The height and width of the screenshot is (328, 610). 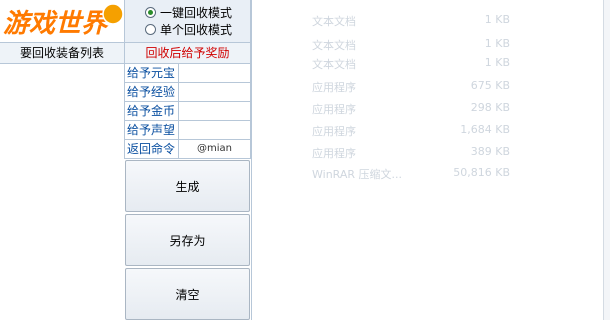 I want to click on vertical-scrollbar, so click(x=606, y=160).